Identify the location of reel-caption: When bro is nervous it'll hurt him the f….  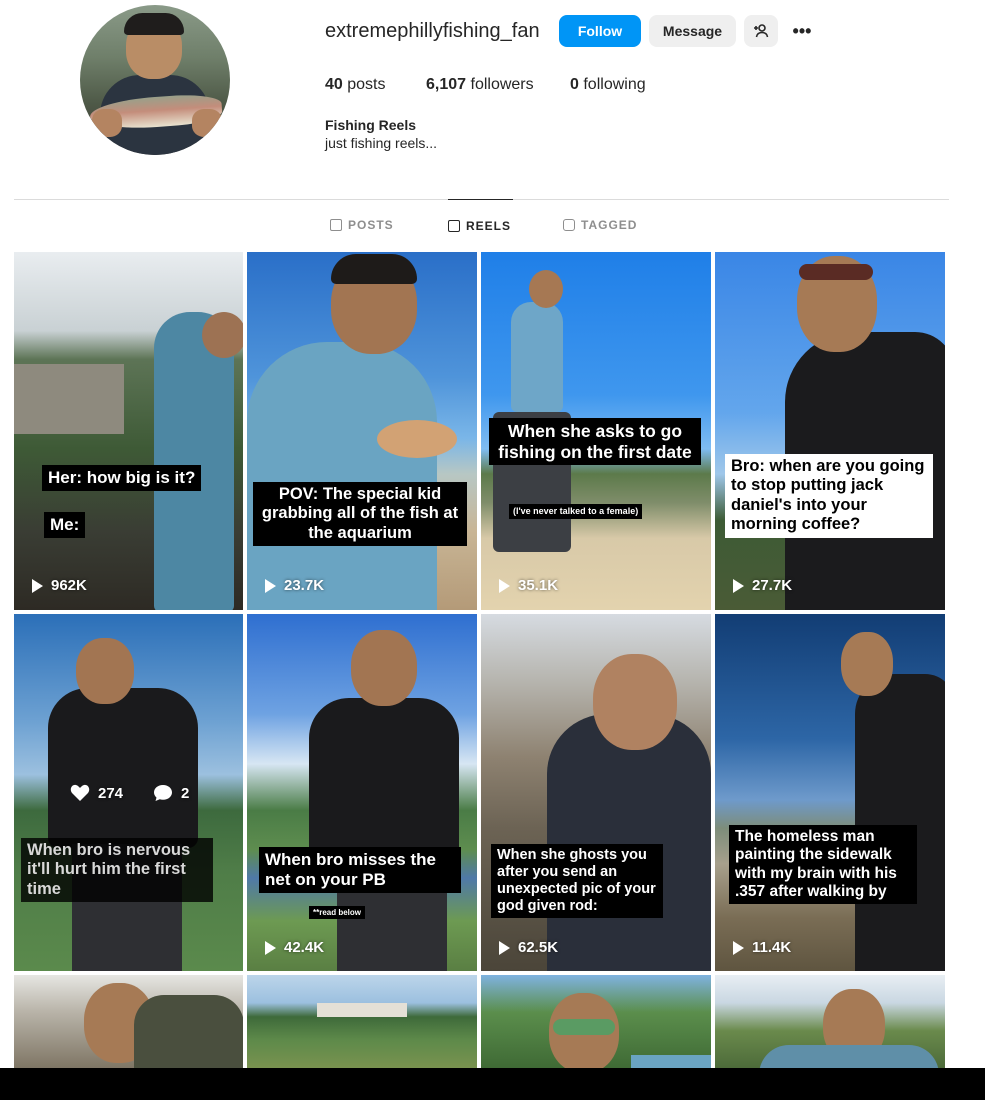
(117, 870).